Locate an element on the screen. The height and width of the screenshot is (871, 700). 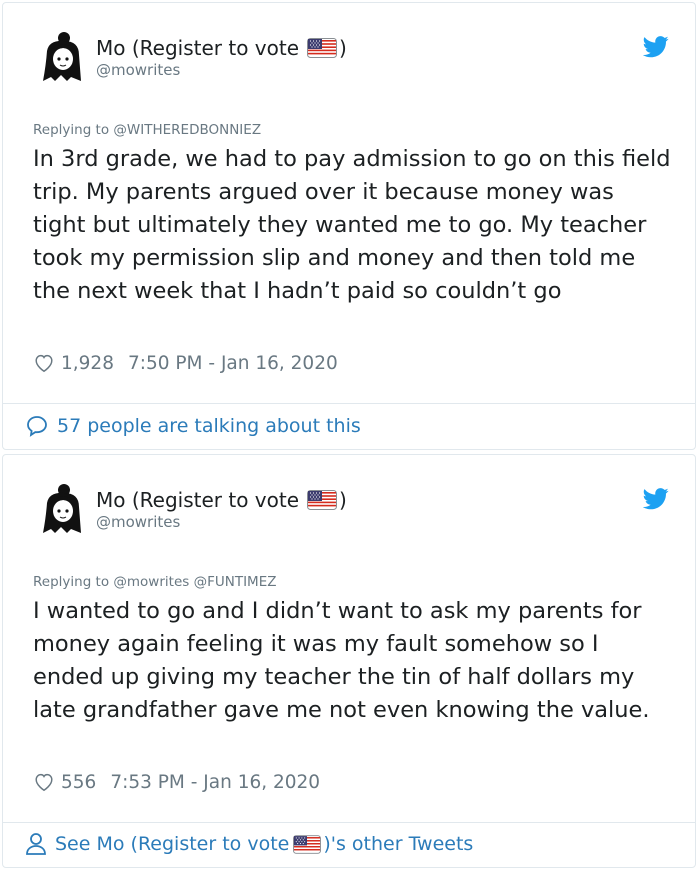
speech-bubble-icon is located at coordinates (37, 426).